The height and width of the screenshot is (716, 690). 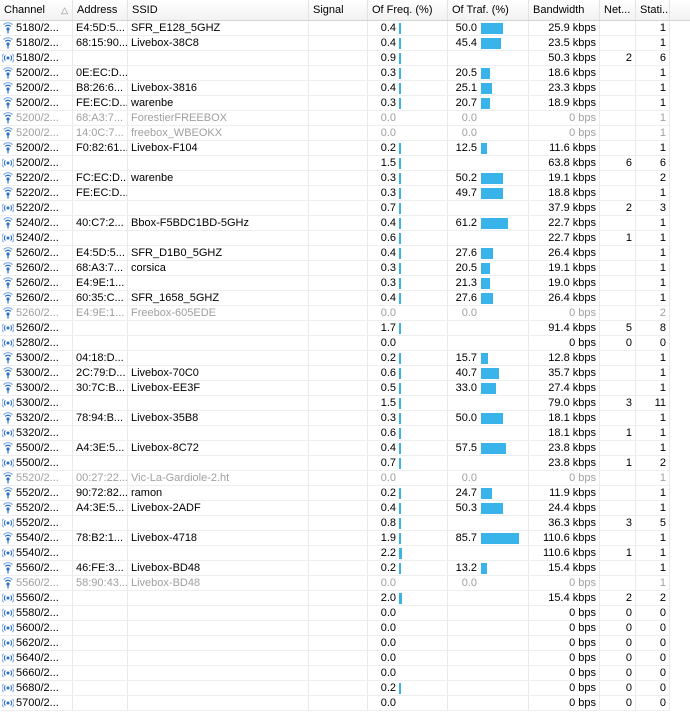 What do you see at coordinates (488, 133) in the screenshot?
I see `of-traf-cell: 0.0` at bounding box center [488, 133].